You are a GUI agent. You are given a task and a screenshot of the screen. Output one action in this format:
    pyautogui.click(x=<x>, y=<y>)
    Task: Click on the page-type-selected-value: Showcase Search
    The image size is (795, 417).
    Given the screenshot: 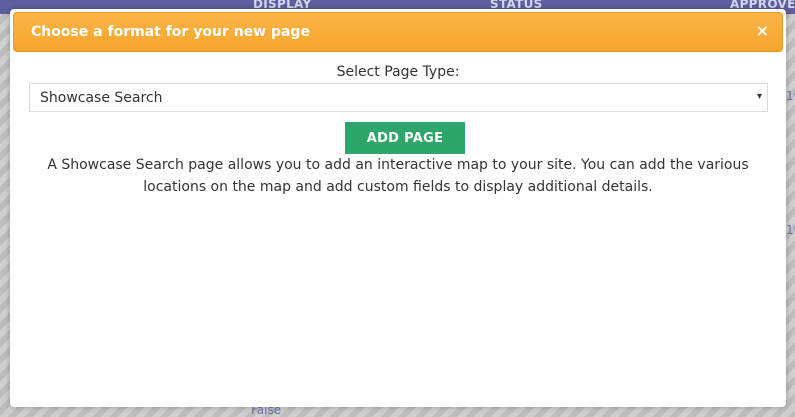 What is the action you would take?
    pyautogui.click(x=101, y=98)
    